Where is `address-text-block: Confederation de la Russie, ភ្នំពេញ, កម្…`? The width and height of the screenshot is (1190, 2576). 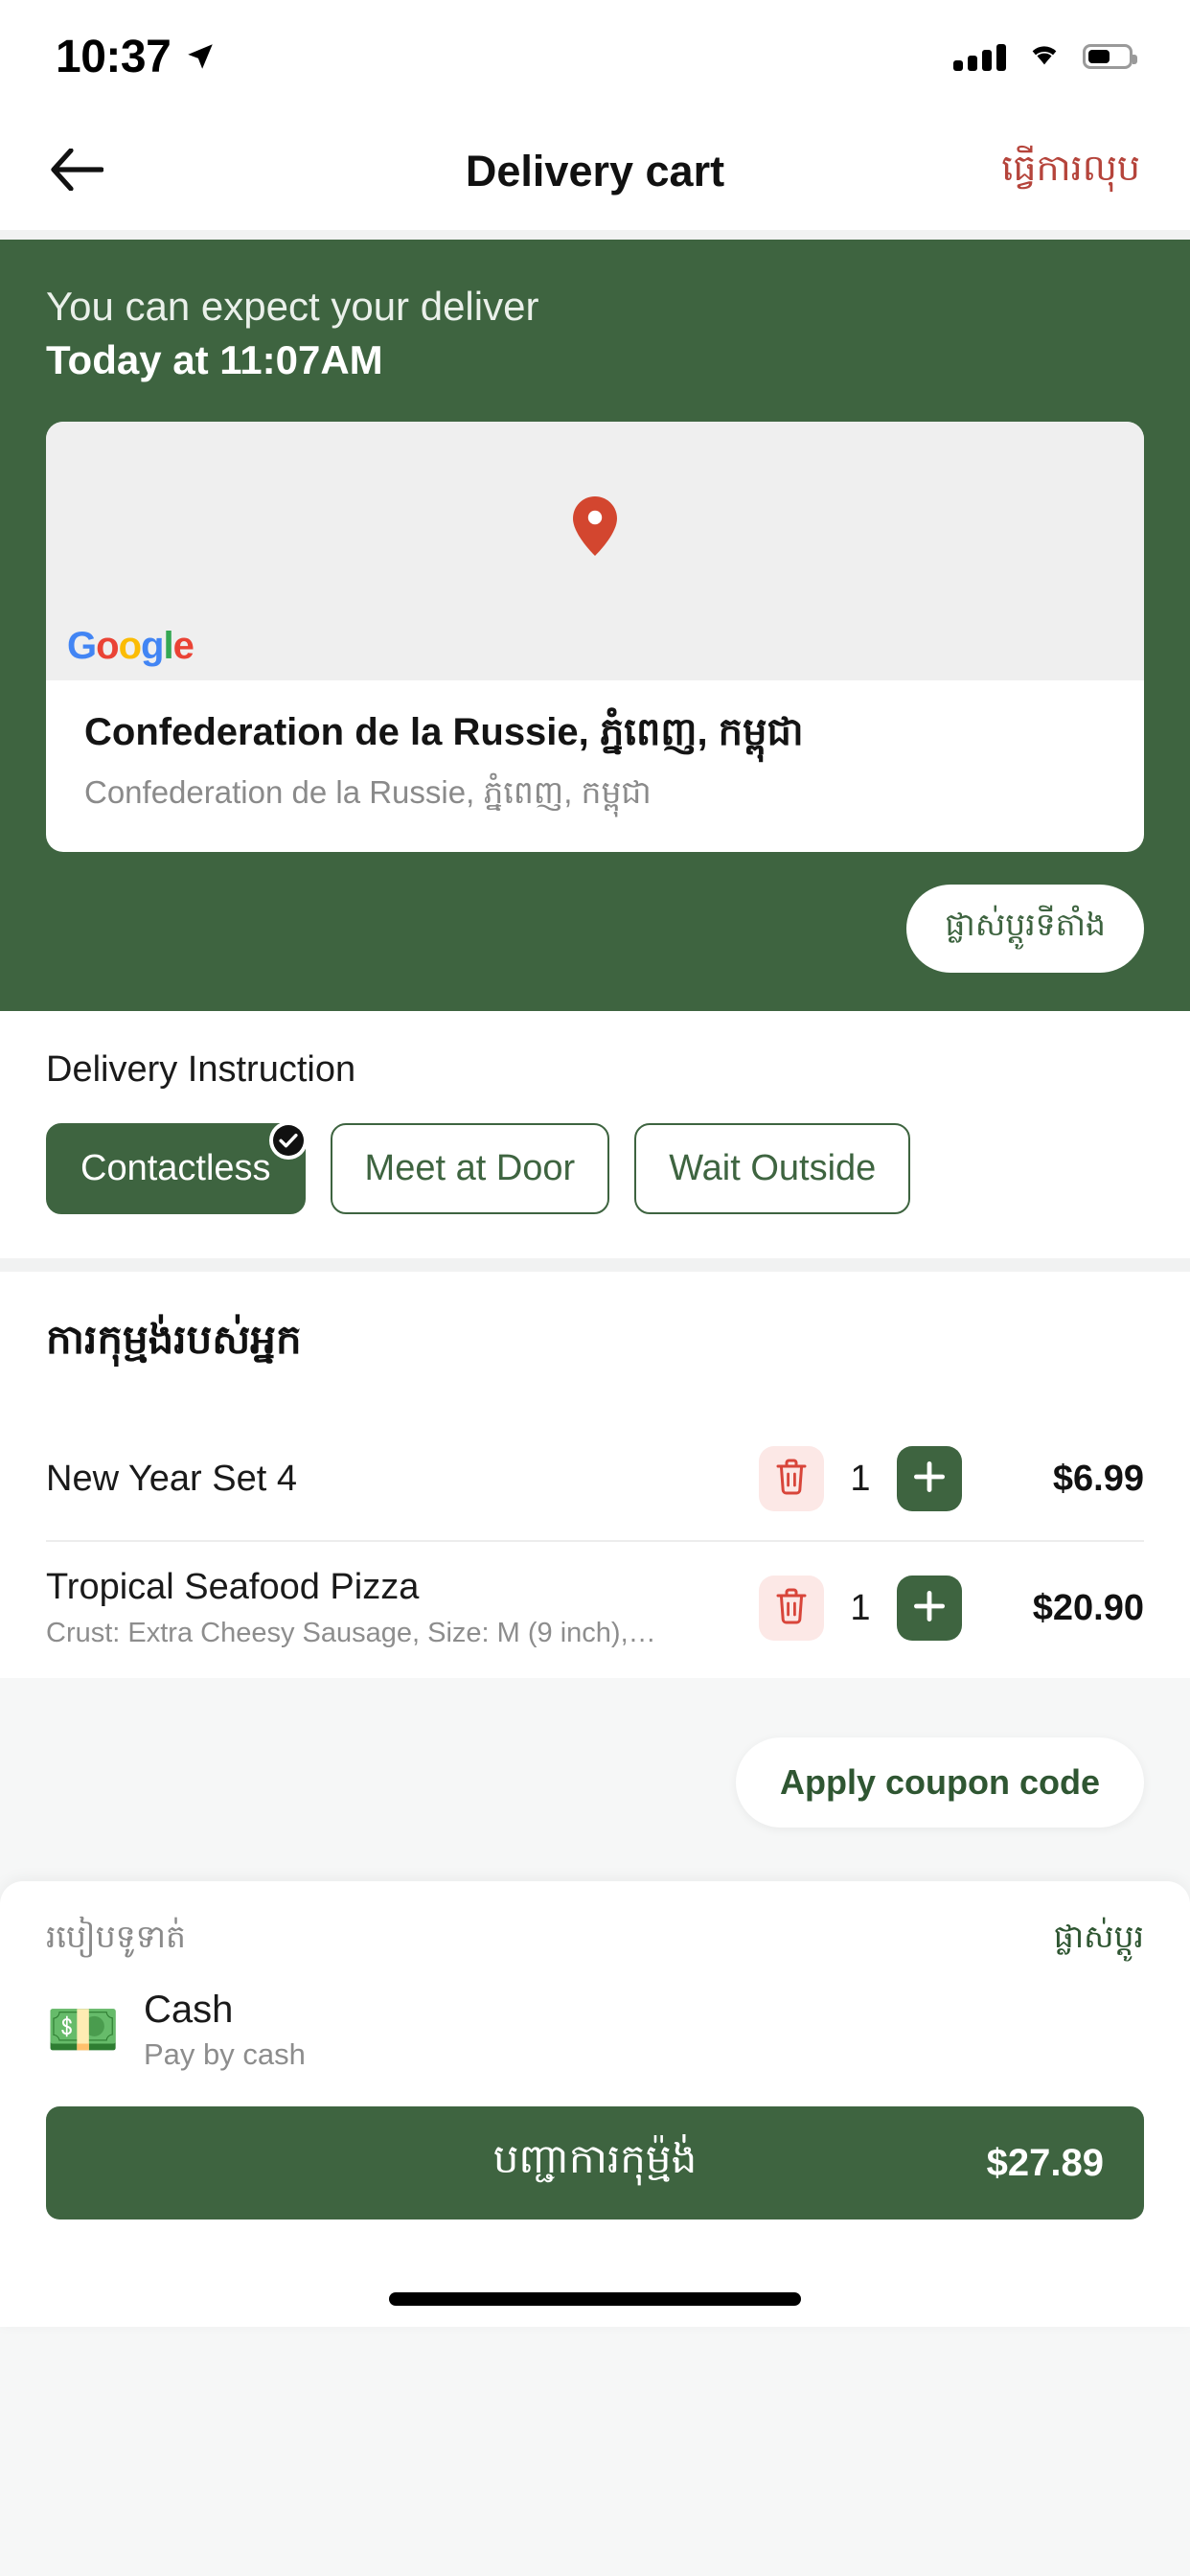 address-text-block: Confederation de la Russie, ភ្នំពេញ, កម្… is located at coordinates (595, 766).